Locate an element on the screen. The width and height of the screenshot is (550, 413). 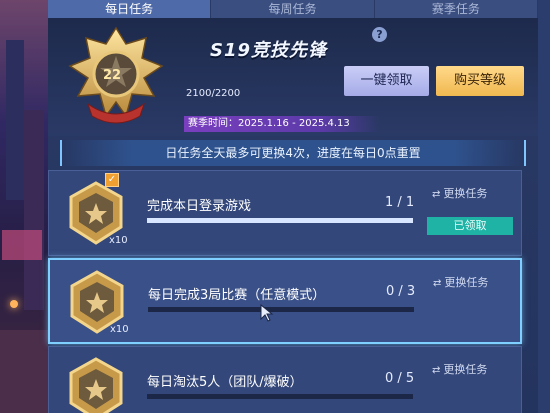
buy-level-button: 购买等级 is located at coordinates (480, 81).